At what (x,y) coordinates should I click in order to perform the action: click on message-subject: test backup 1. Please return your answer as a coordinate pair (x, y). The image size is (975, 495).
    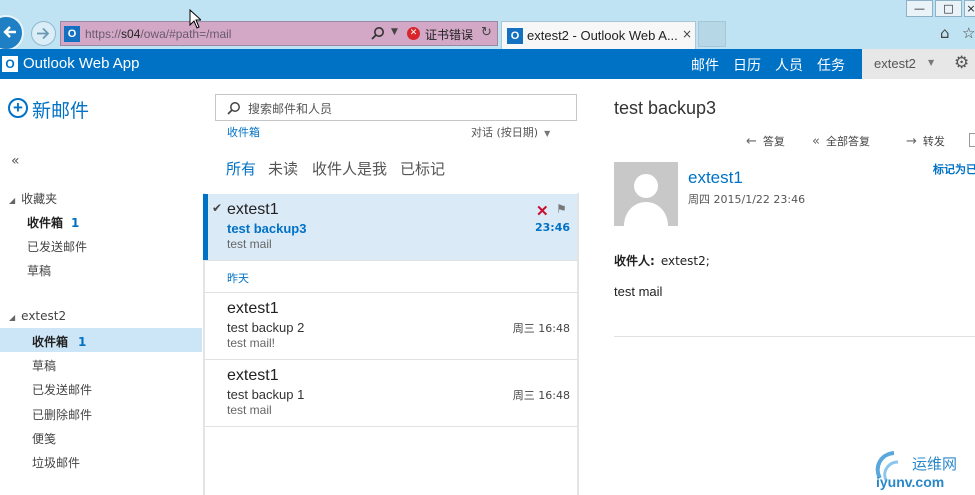
    Looking at the image, I should click on (266, 394).